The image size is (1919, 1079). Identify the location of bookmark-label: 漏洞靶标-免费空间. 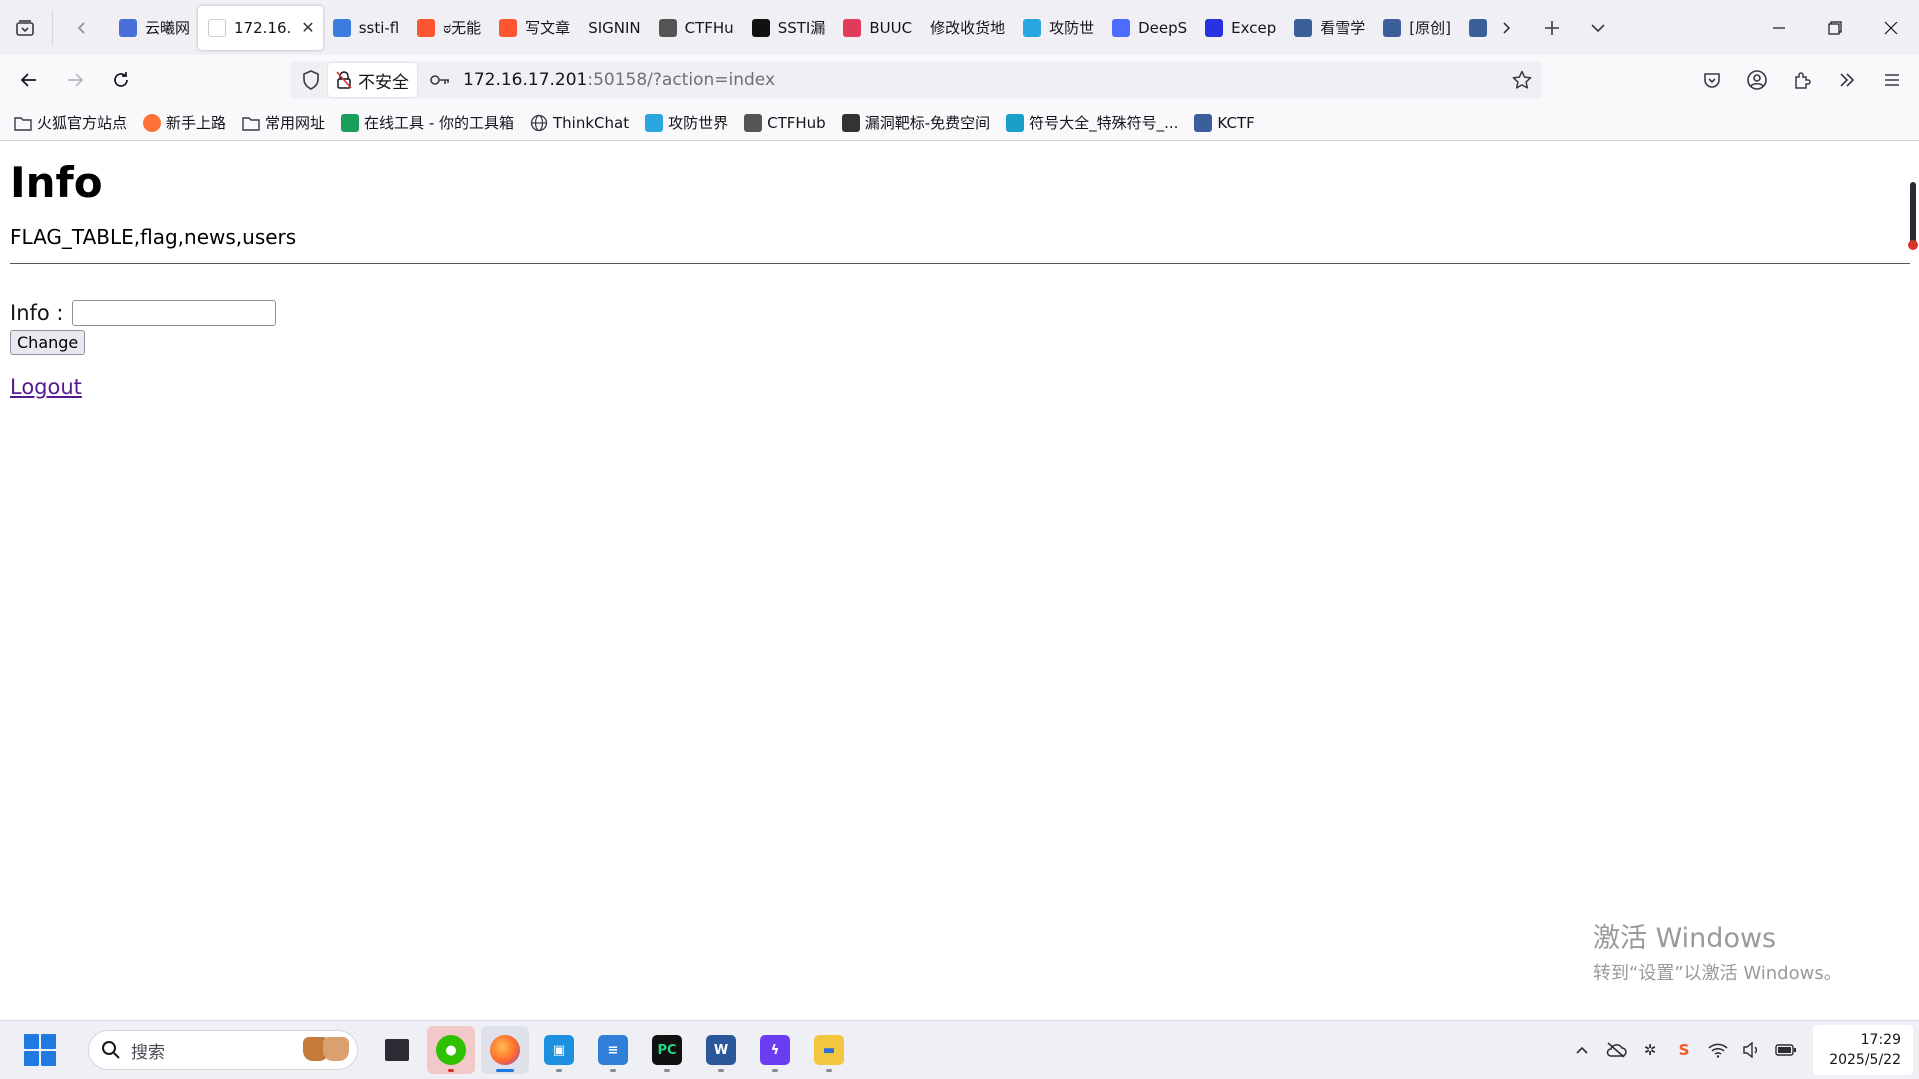
(927, 123).